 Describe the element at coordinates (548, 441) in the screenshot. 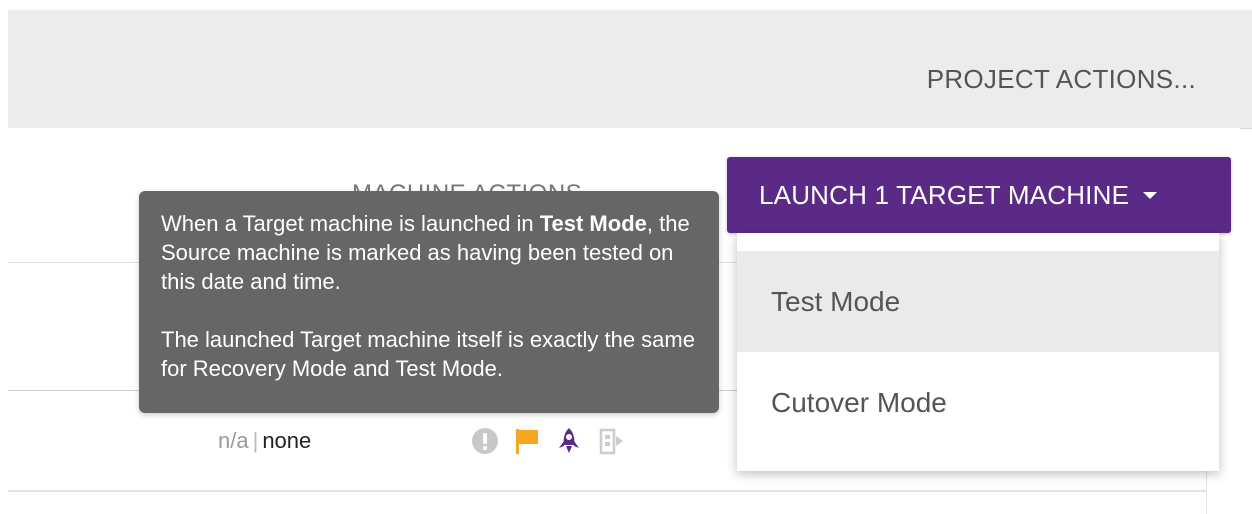

I see `row-status-icons` at that location.